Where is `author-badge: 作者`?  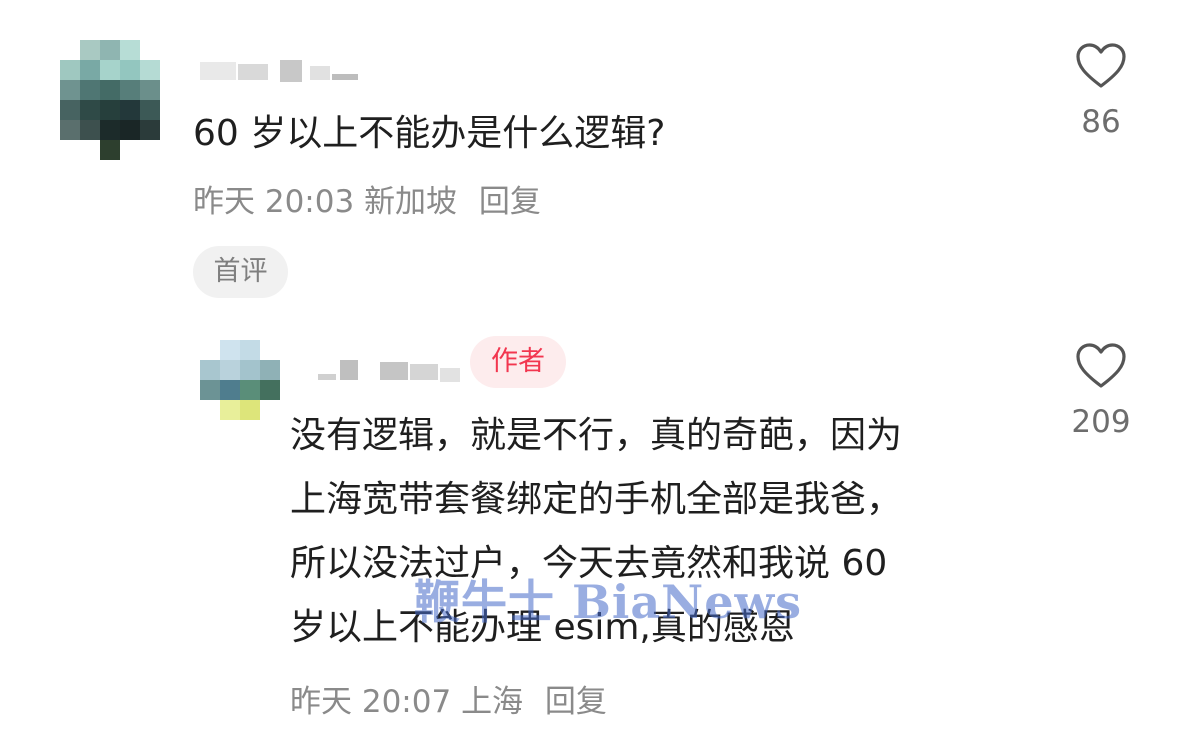 author-badge: 作者 is located at coordinates (518, 362).